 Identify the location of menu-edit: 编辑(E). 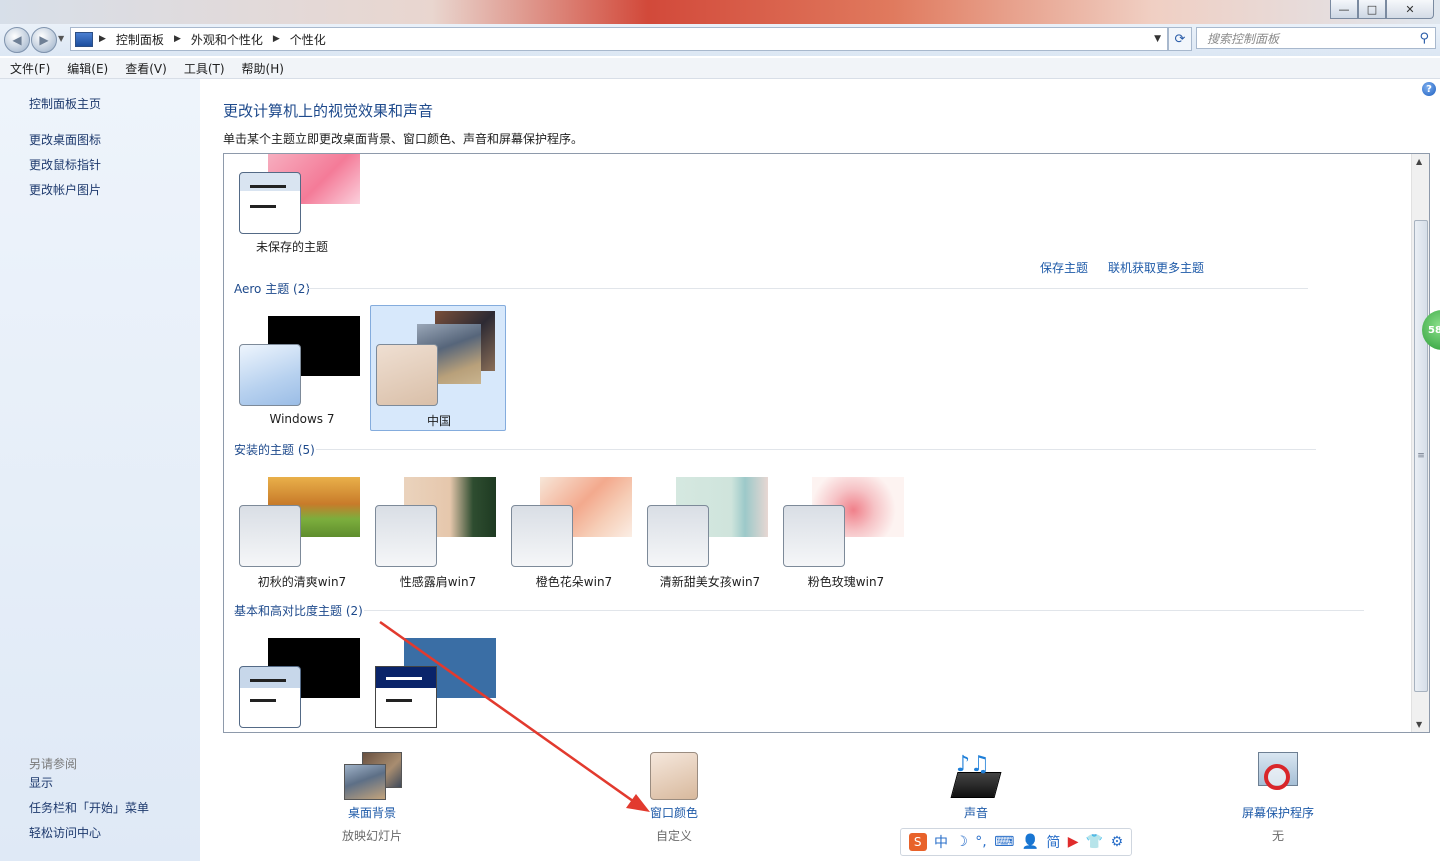
(86, 68).